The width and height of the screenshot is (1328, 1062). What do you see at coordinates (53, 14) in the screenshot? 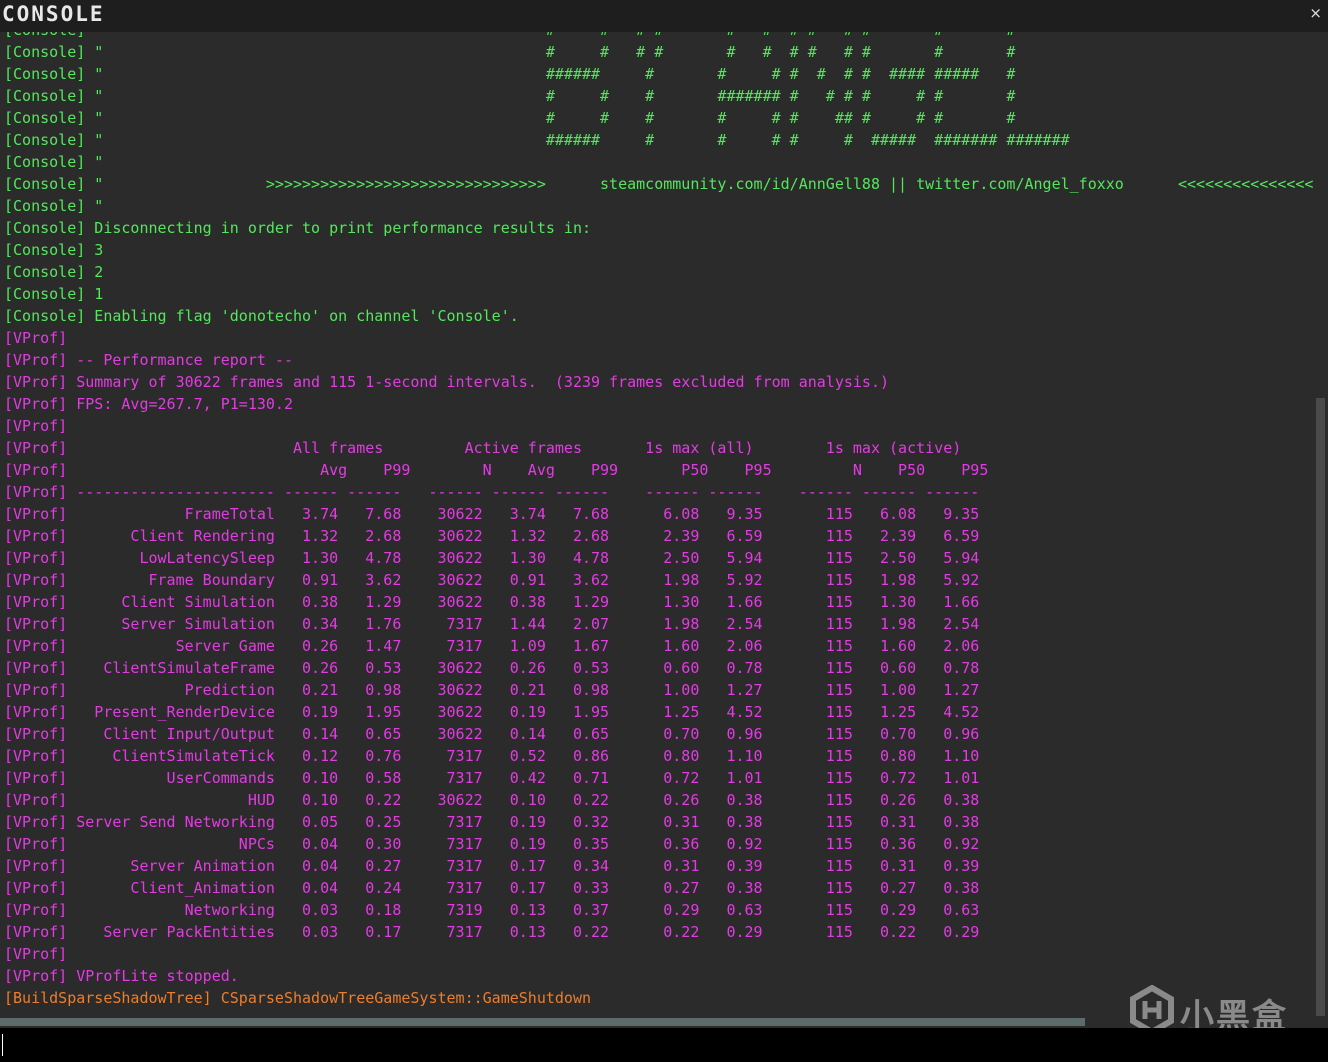
I see `window-title: CONSOLE` at bounding box center [53, 14].